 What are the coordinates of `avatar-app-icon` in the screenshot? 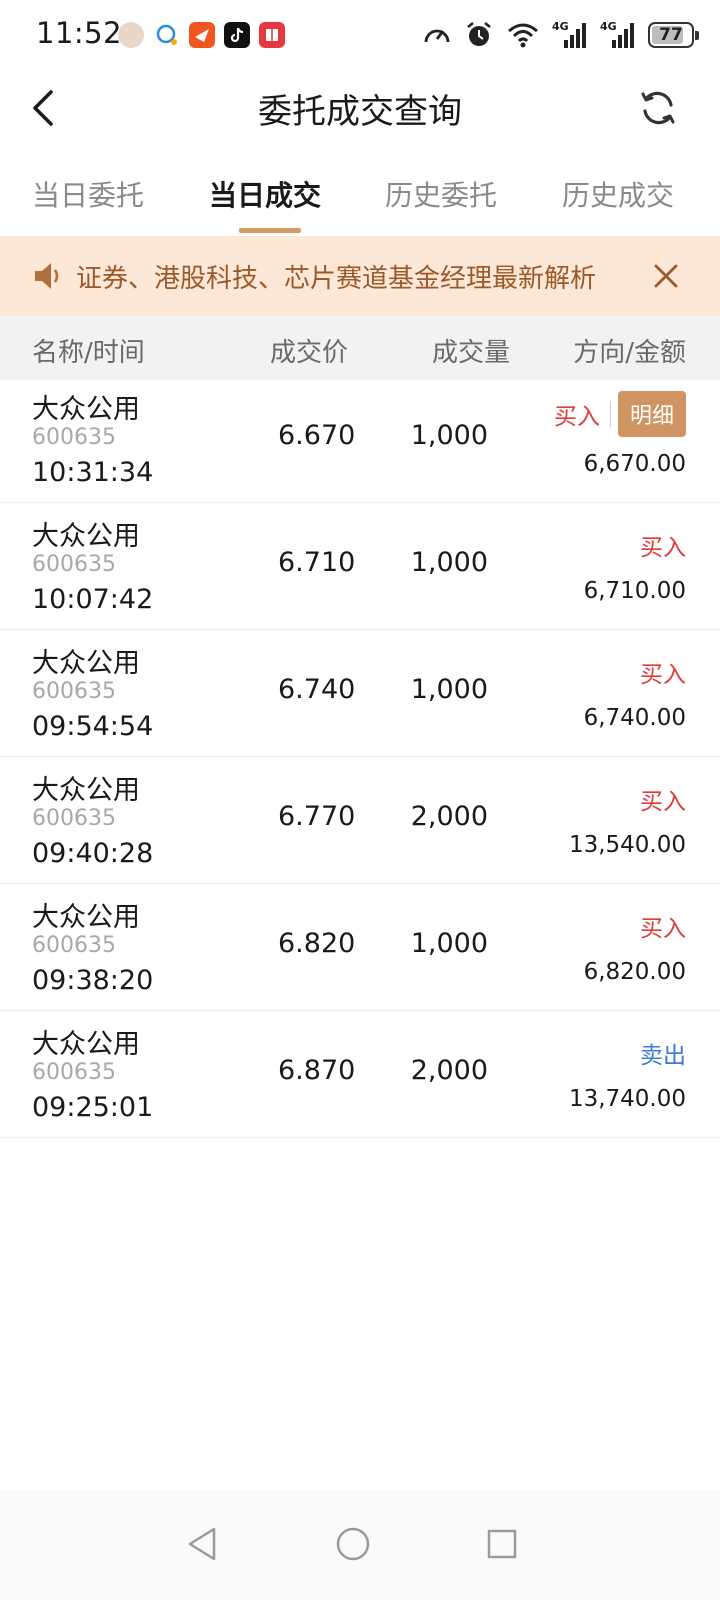 It's located at (131, 35).